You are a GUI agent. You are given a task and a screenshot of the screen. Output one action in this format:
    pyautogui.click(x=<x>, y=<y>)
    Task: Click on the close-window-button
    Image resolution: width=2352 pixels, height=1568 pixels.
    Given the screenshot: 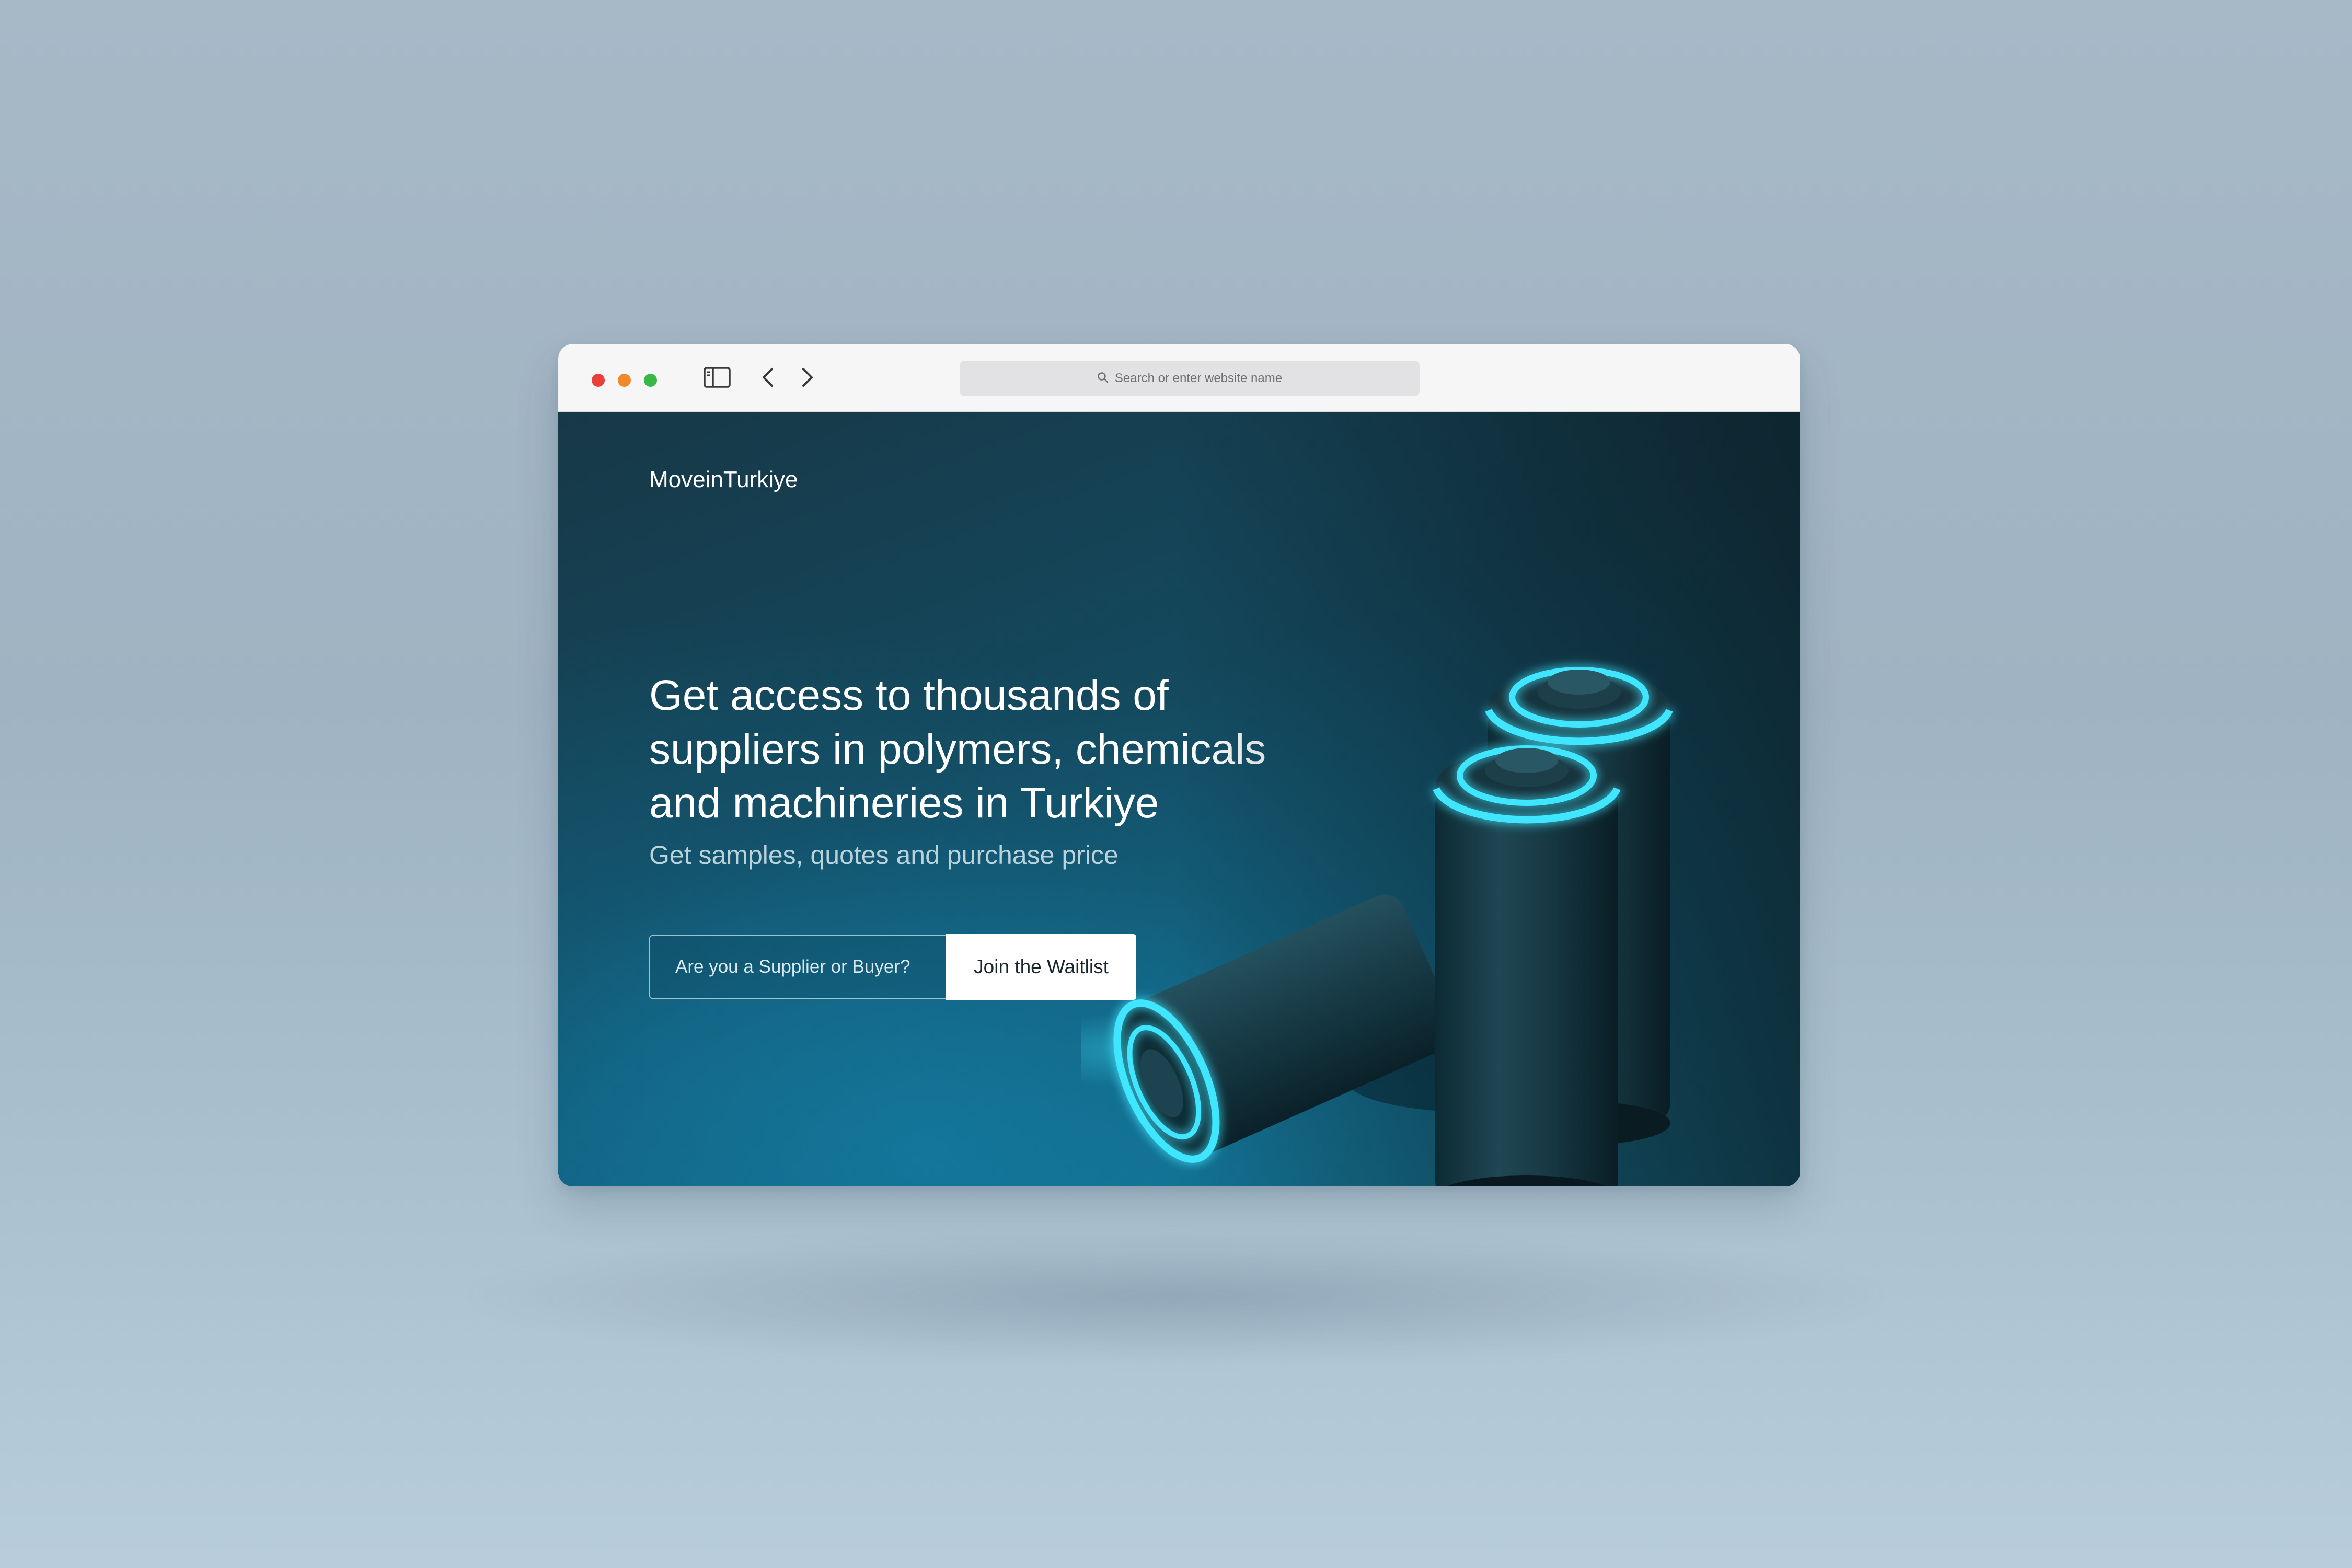 What is the action you would take?
    pyautogui.click(x=598, y=380)
    